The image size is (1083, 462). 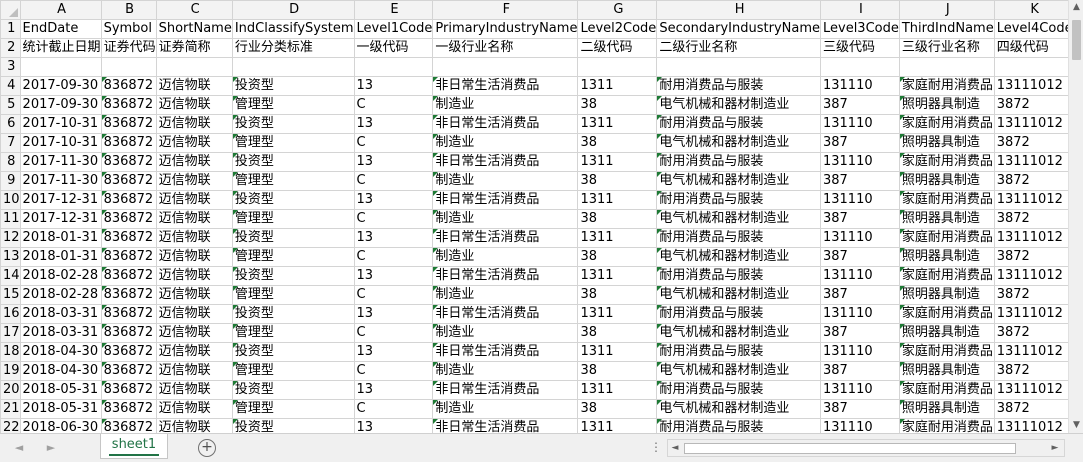 I want to click on scroll-right-arrow-icon: ►, so click(x=1055, y=448).